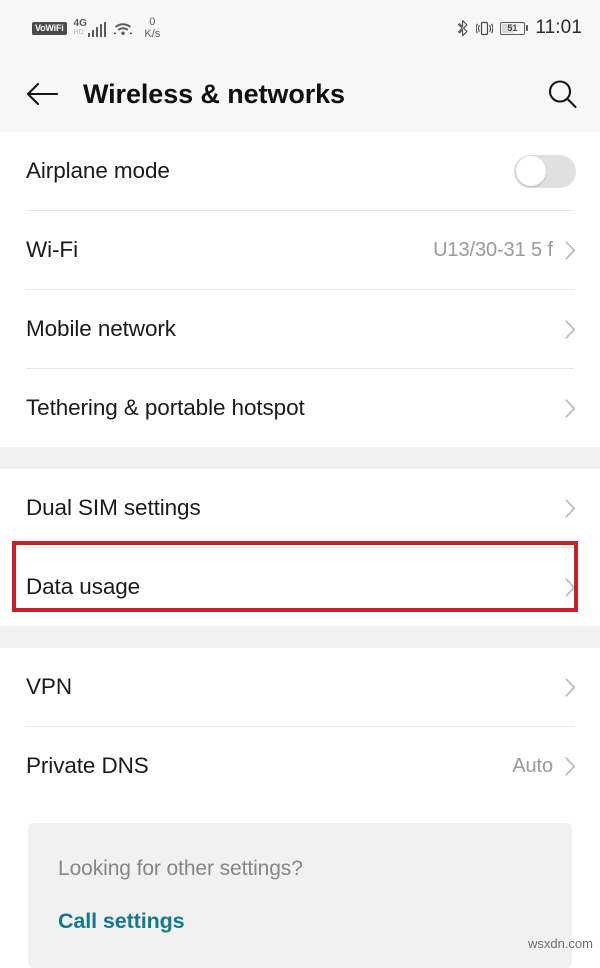  What do you see at coordinates (83, 586) in the screenshot?
I see `row-label: Data usage` at bounding box center [83, 586].